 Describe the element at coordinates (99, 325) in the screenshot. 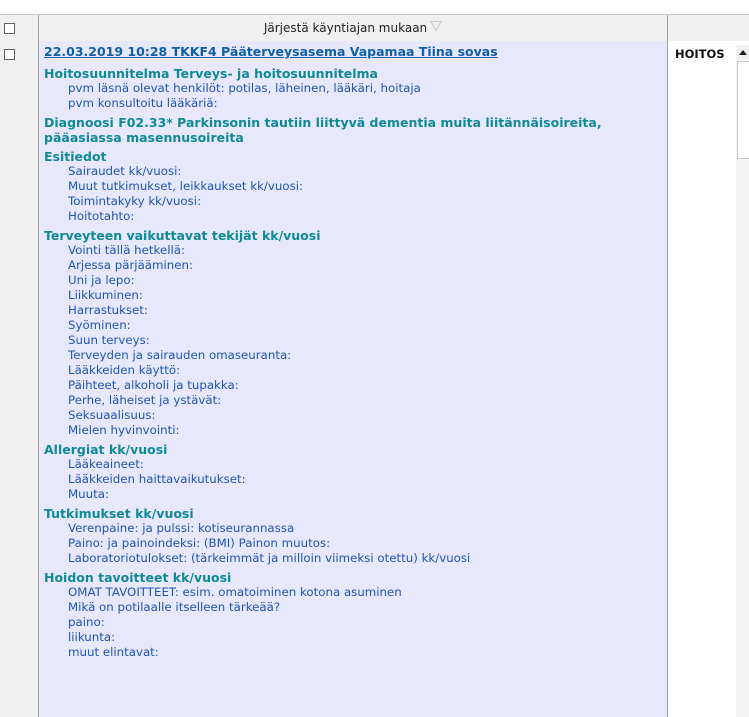

I see `section-line: Syöminen:` at that location.